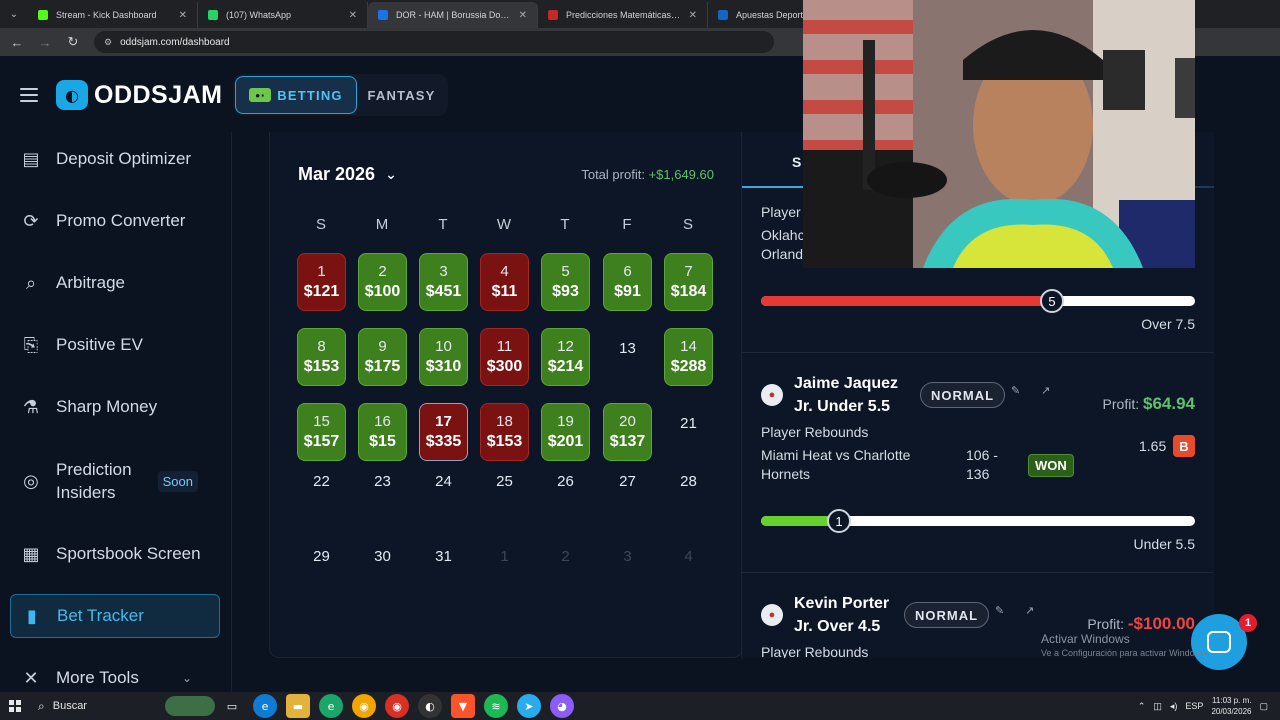 Image resolution: width=1280 pixels, height=720 pixels. What do you see at coordinates (1149, 404) in the screenshot?
I see `bet-profit: Profit: $64.94` at bounding box center [1149, 404].